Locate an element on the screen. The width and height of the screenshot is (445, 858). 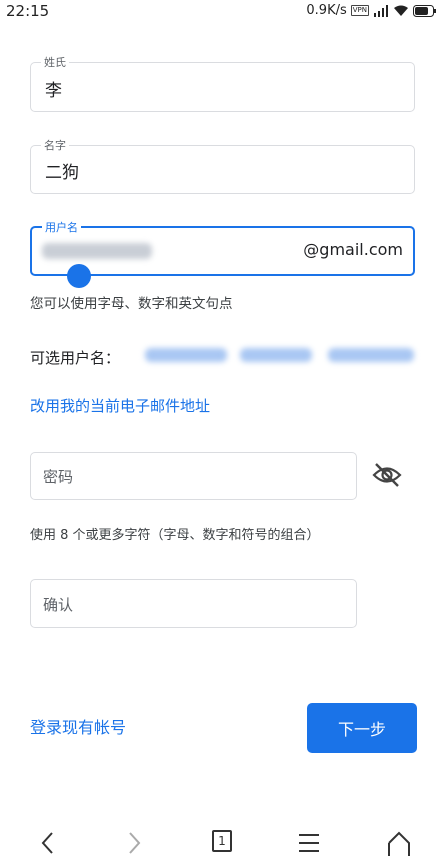
password-placeholder: 密码 is located at coordinates (58, 477).